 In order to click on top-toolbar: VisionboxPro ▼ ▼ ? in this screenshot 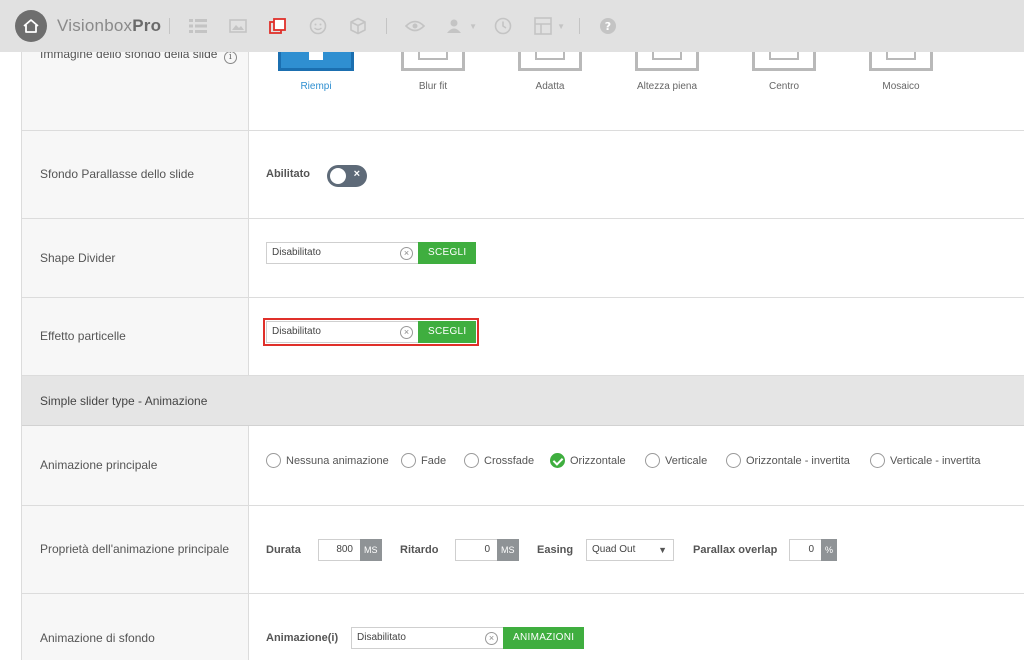, I will do `click(512, 26)`.